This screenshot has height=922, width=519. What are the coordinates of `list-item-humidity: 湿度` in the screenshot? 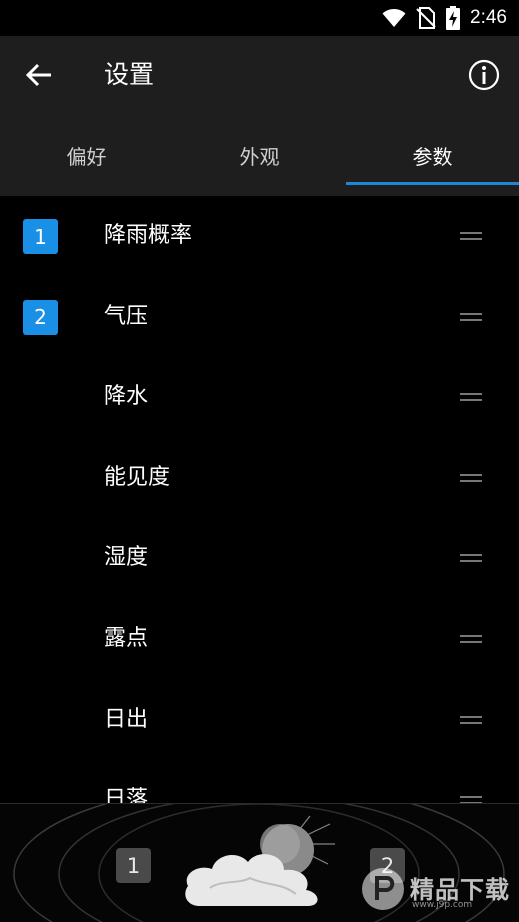 It's located at (259, 558).